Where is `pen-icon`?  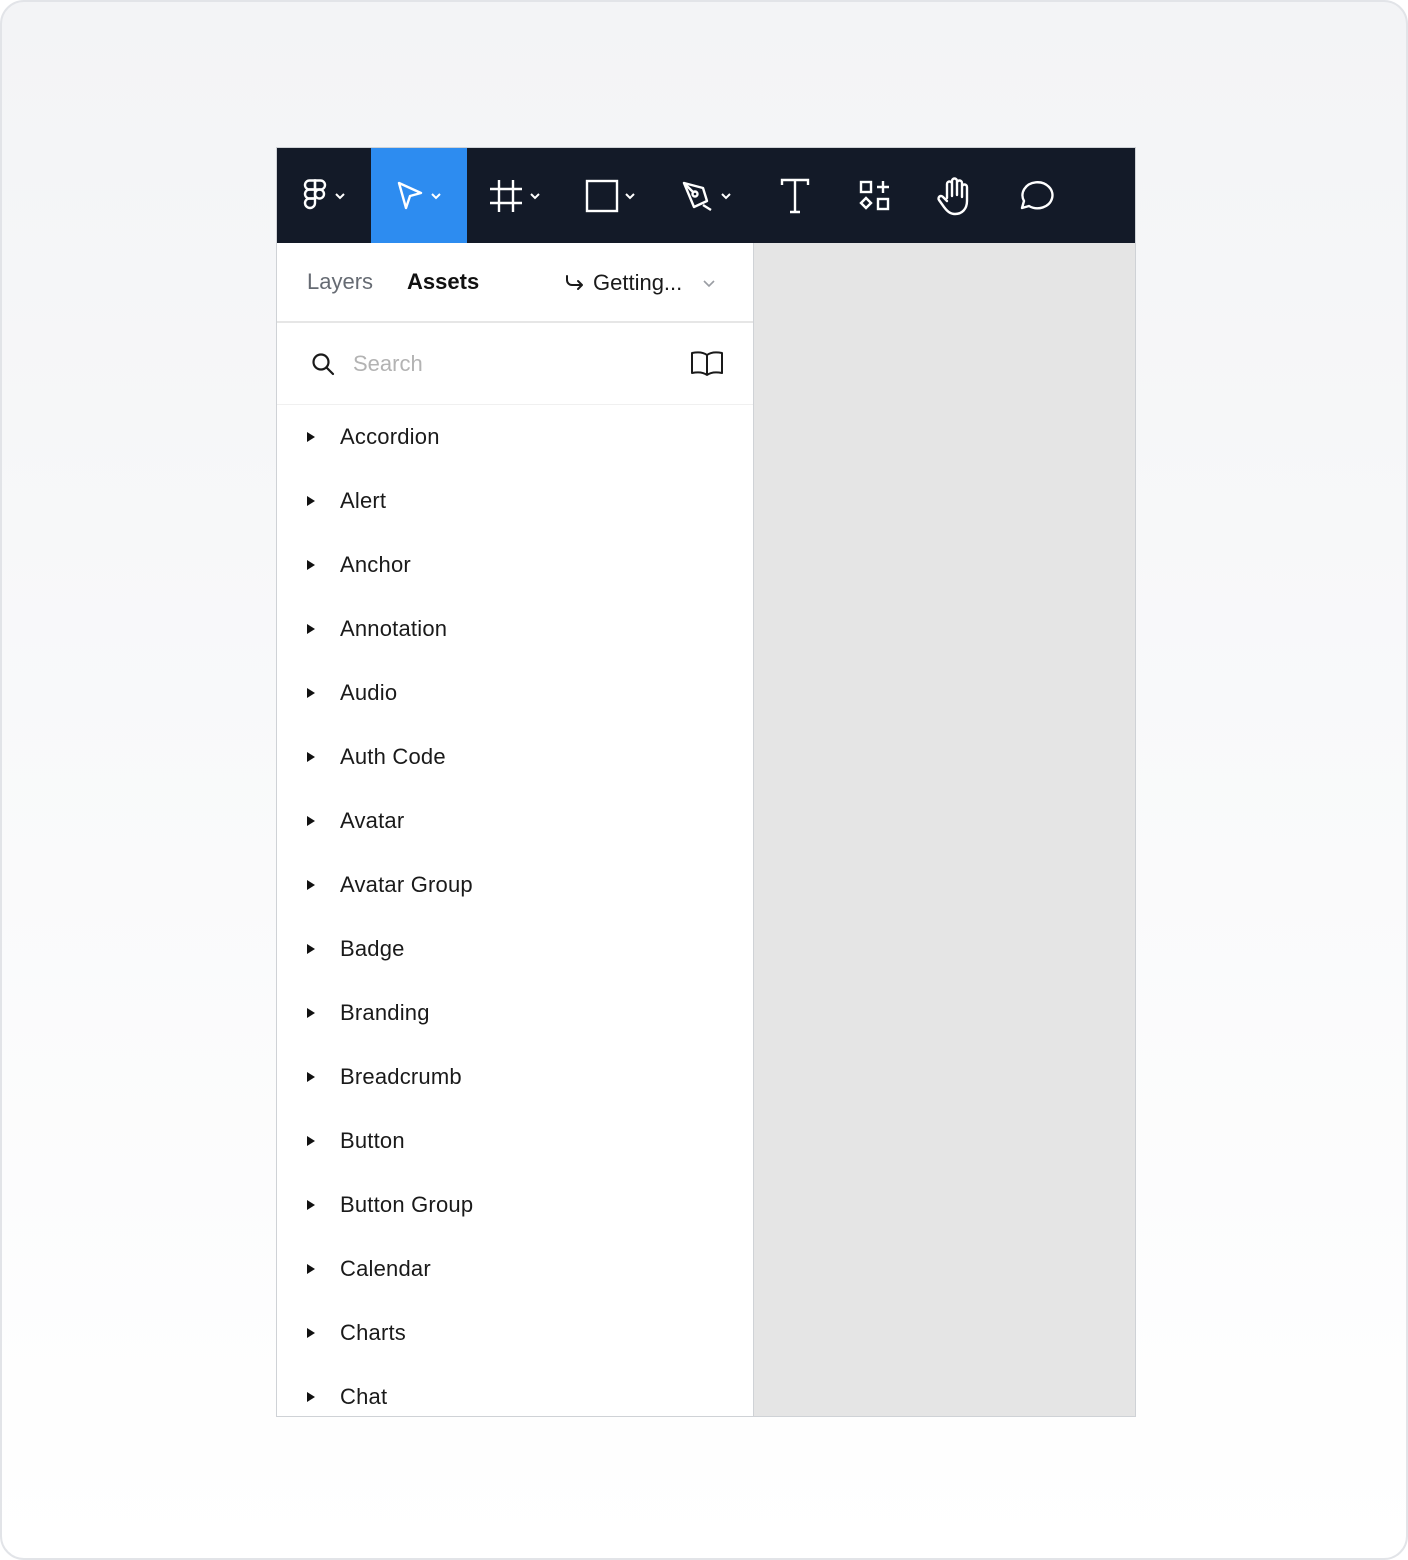
pen-icon is located at coordinates (697, 196).